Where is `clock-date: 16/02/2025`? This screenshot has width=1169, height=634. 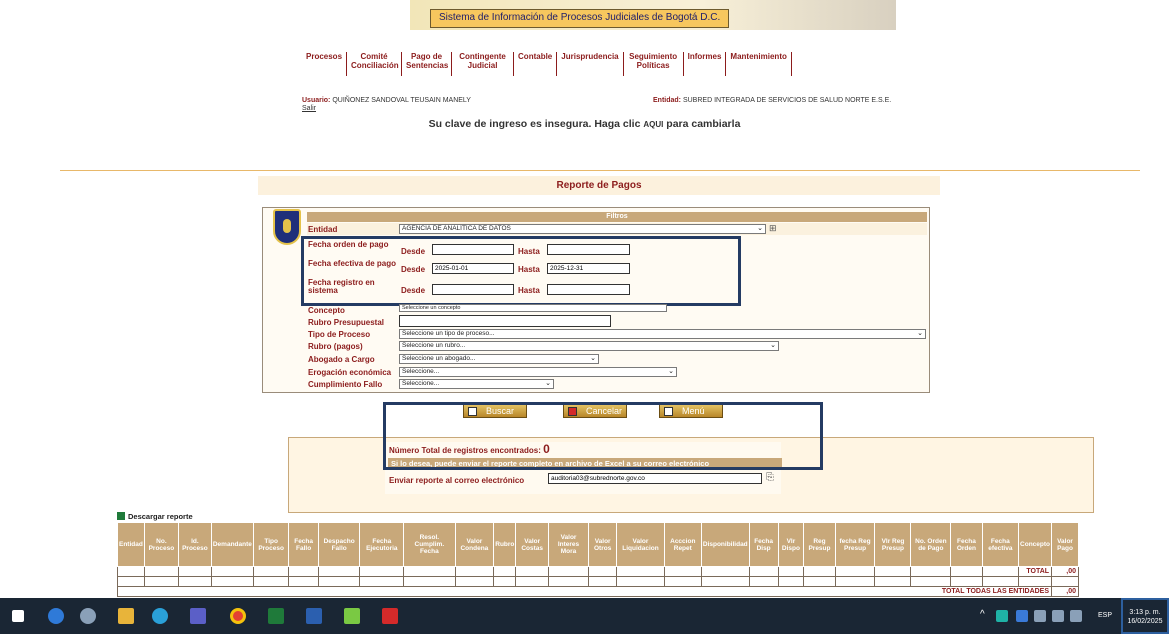
clock-date: 16/02/2025 is located at coordinates (1145, 621).